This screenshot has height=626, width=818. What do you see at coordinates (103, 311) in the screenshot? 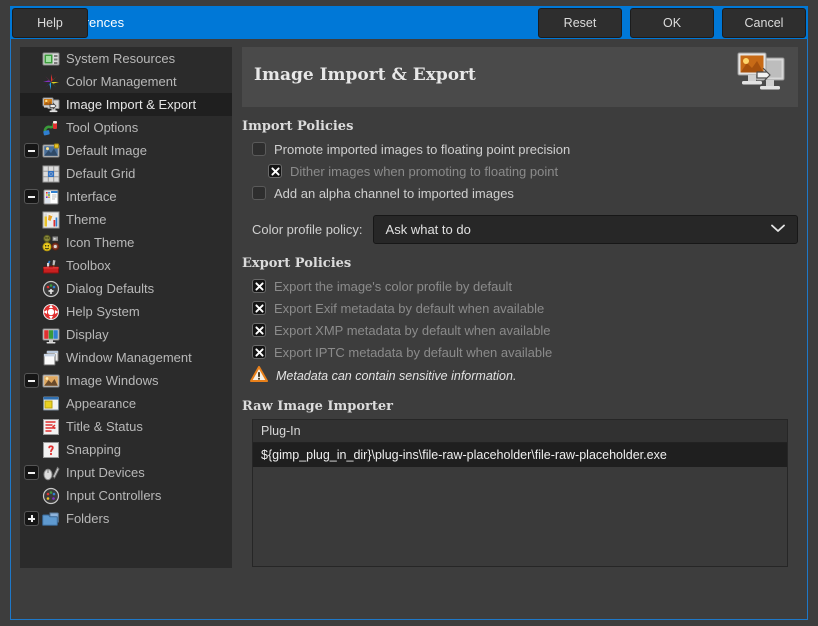
I see `sidebar-item-label: Help System` at bounding box center [103, 311].